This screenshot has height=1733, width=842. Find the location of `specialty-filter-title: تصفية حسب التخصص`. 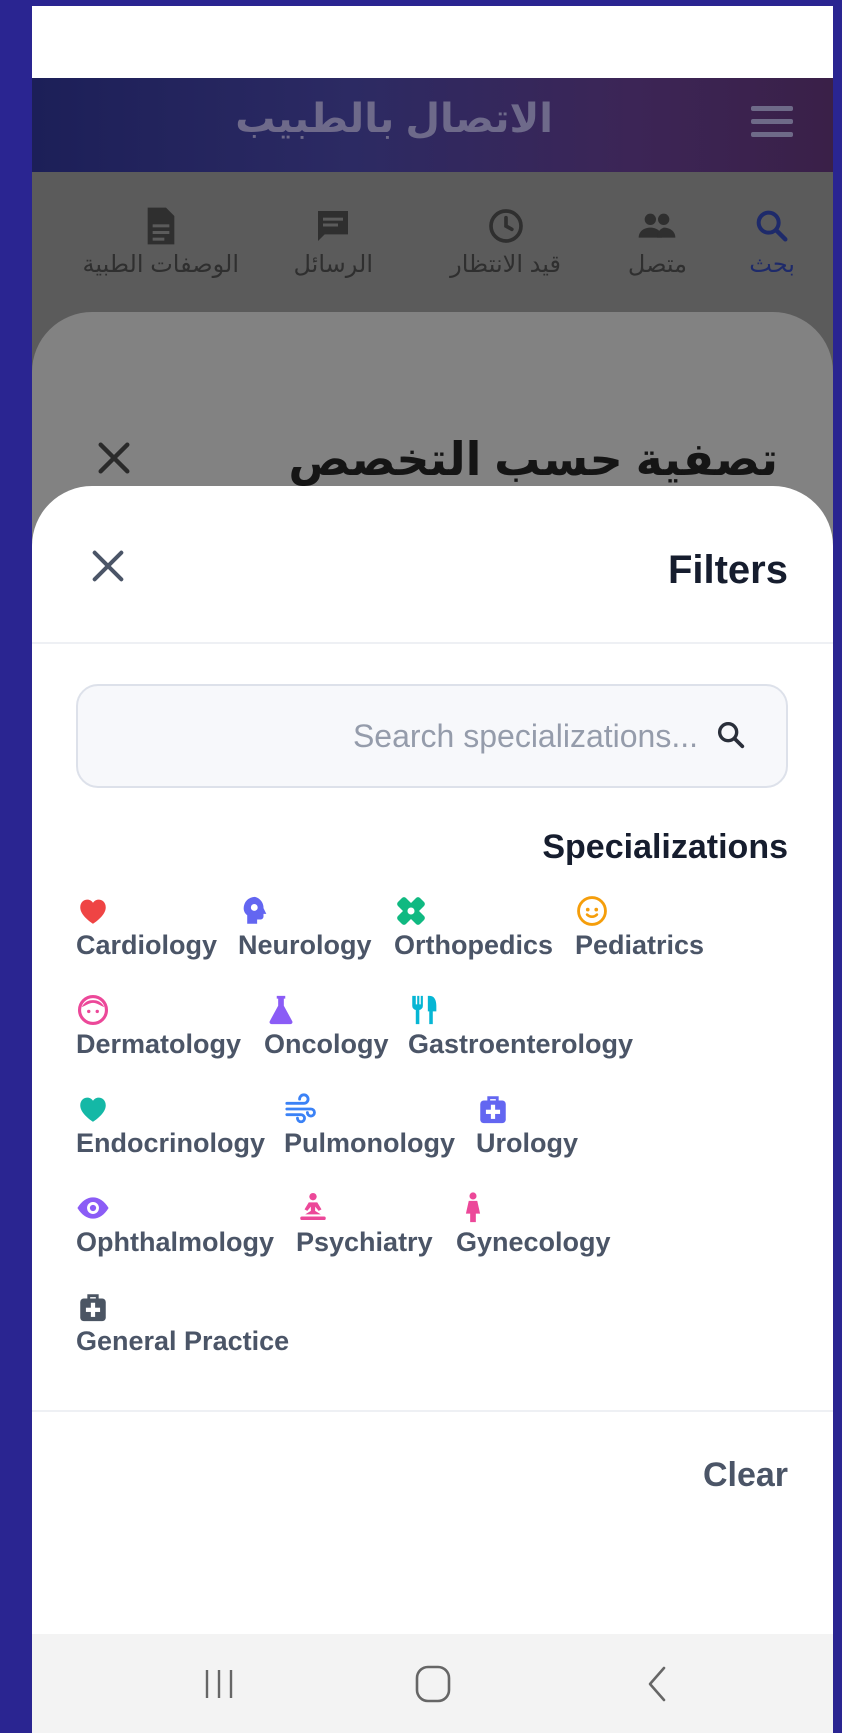

specialty-filter-title: تصفية حسب التخصص is located at coordinates (533, 459).